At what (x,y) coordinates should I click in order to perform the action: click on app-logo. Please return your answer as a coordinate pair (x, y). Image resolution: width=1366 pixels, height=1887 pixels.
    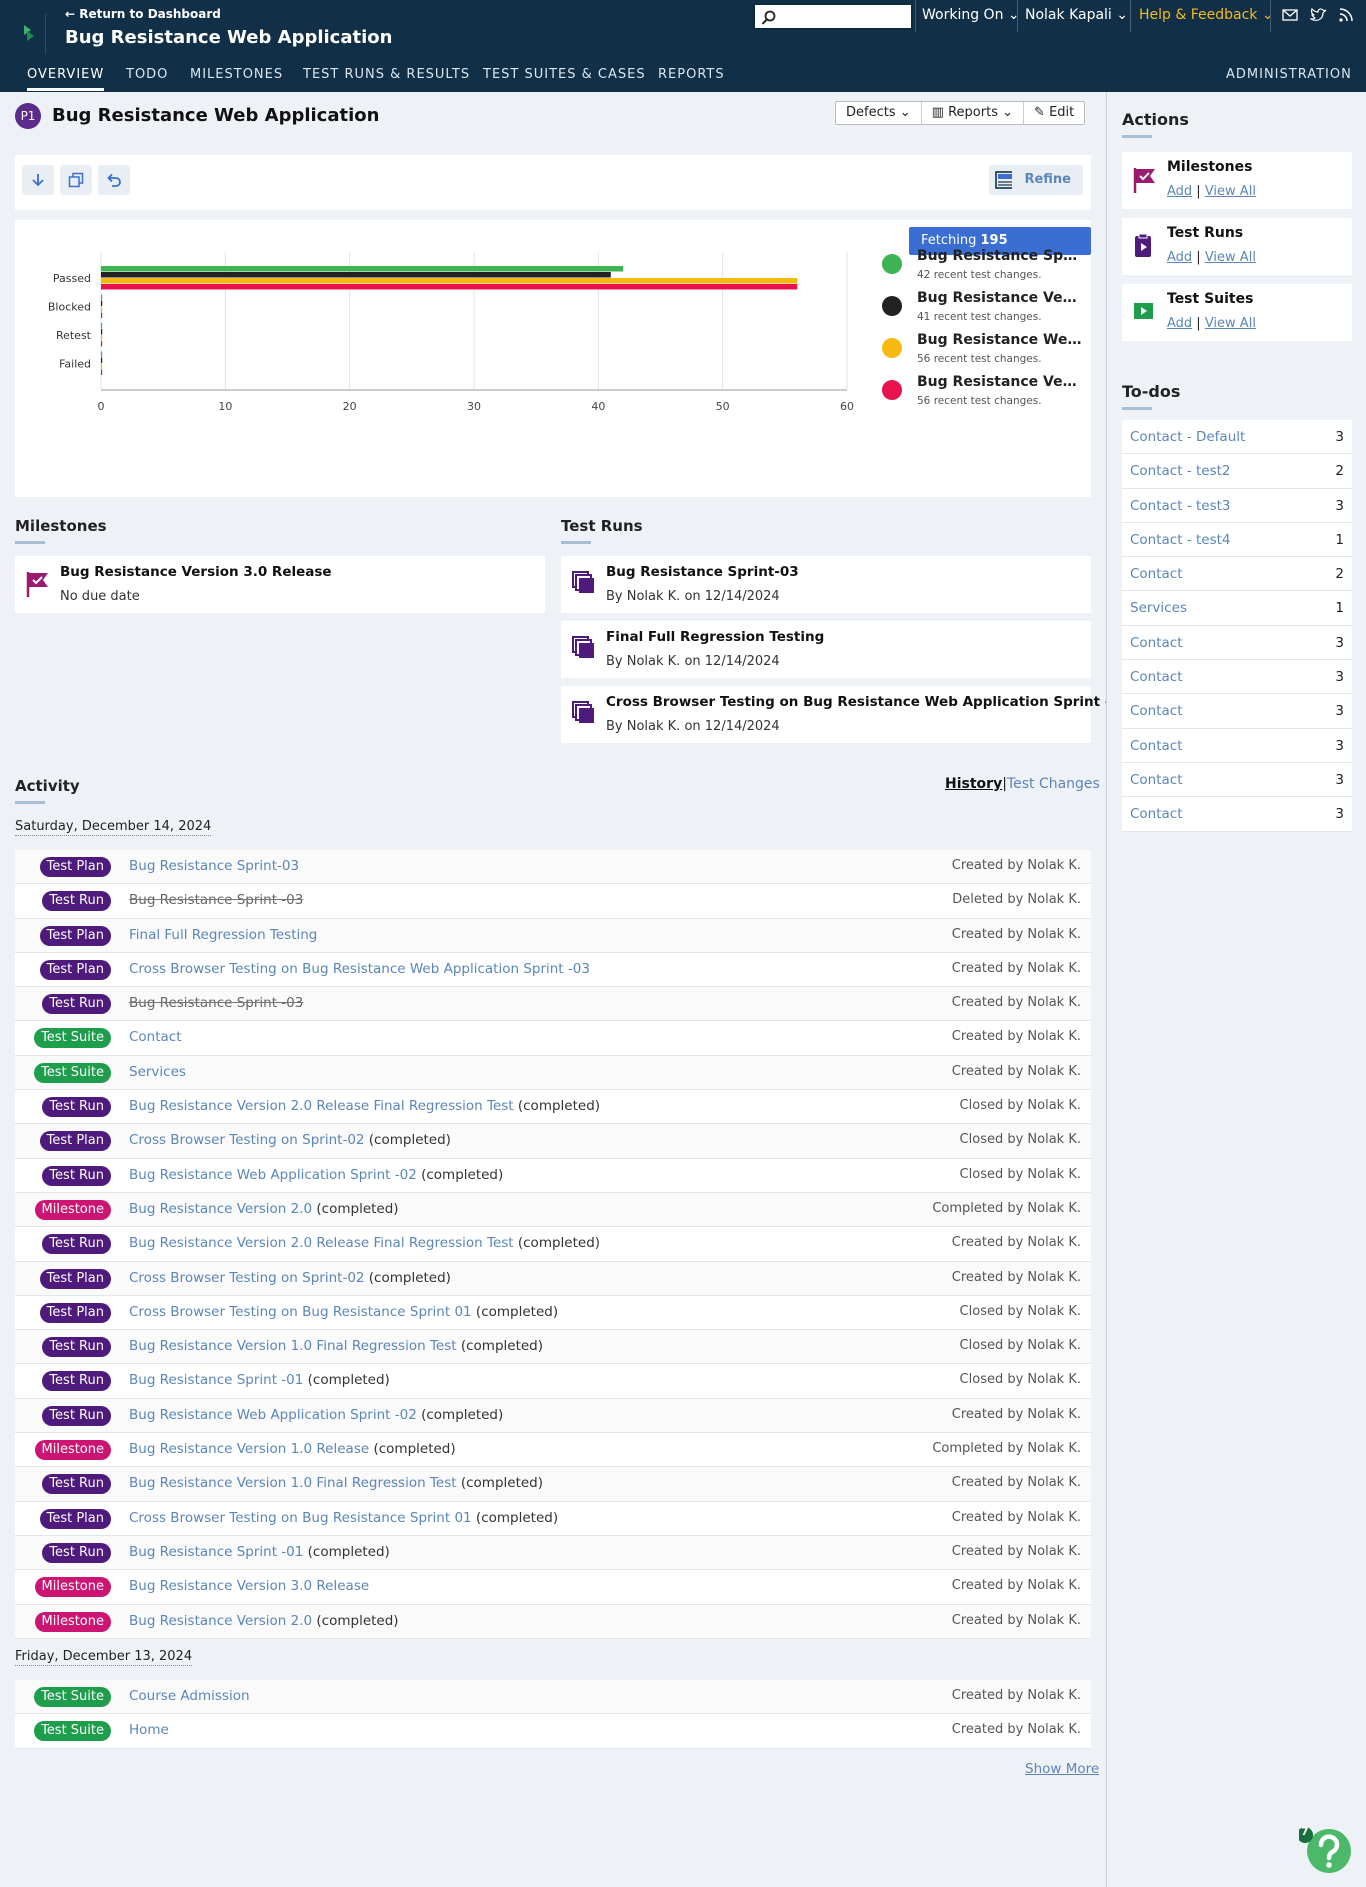
    Looking at the image, I should click on (32, 34).